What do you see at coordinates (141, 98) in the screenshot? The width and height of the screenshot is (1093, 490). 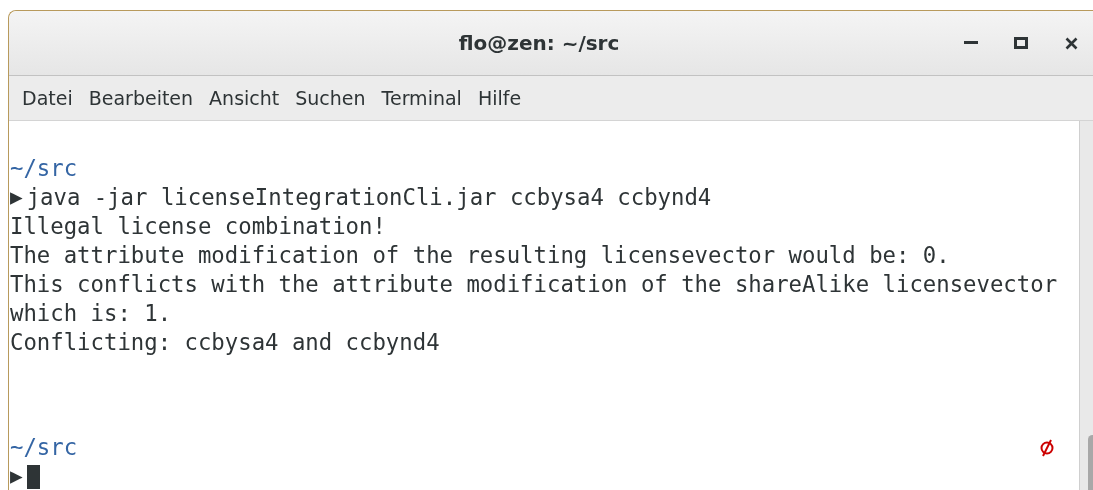 I see `menu-item: Bearbeiten` at bounding box center [141, 98].